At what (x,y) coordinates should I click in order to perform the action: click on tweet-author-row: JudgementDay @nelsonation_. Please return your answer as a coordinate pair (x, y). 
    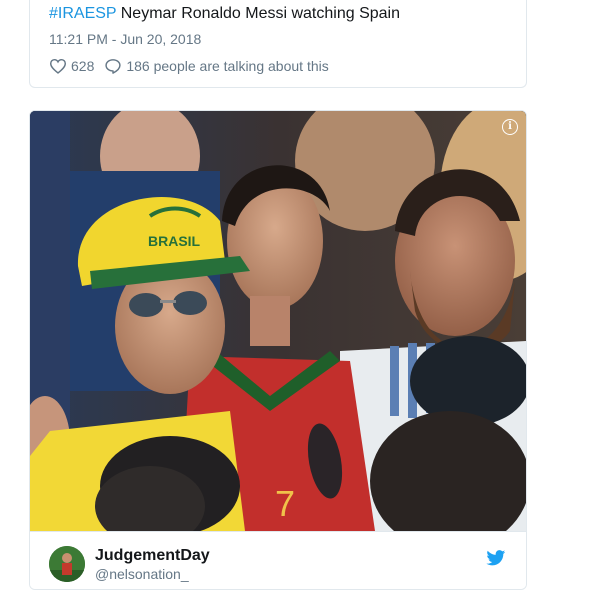
    Looking at the image, I should click on (278, 560).